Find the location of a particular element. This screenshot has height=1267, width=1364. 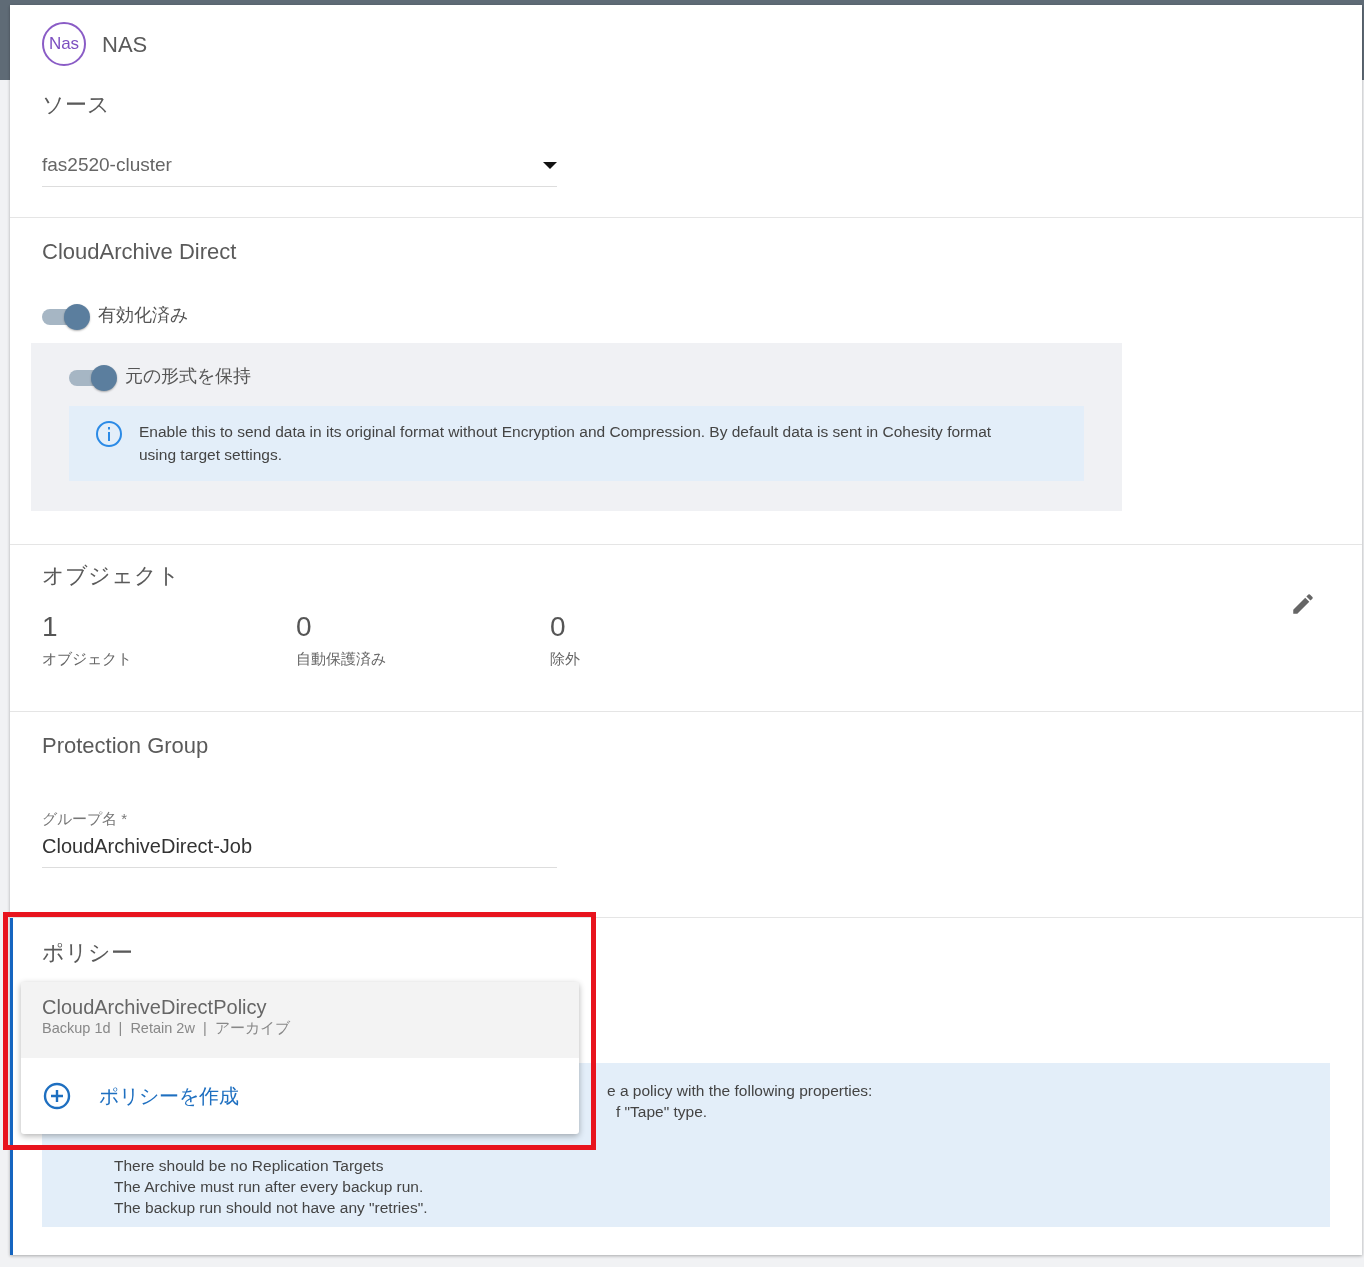

add-icon is located at coordinates (57, 1095).